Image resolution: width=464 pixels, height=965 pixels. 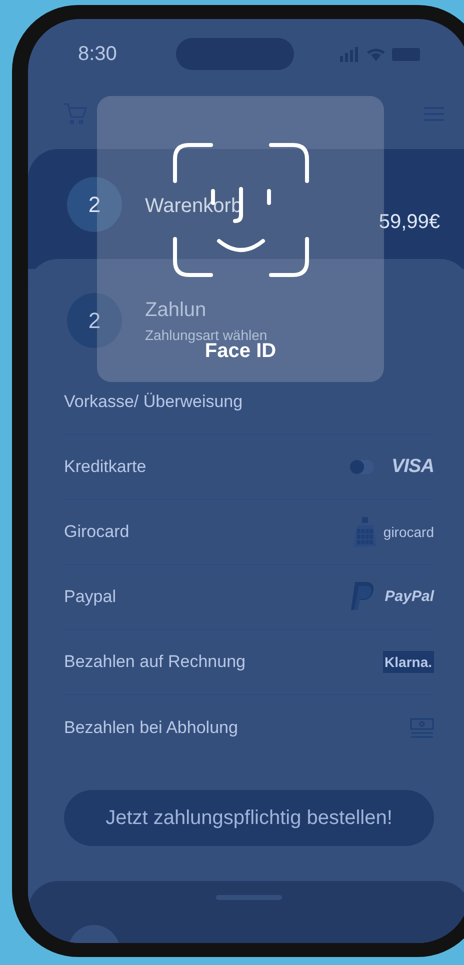 I want to click on step-title: Zahlun, so click(x=176, y=310).